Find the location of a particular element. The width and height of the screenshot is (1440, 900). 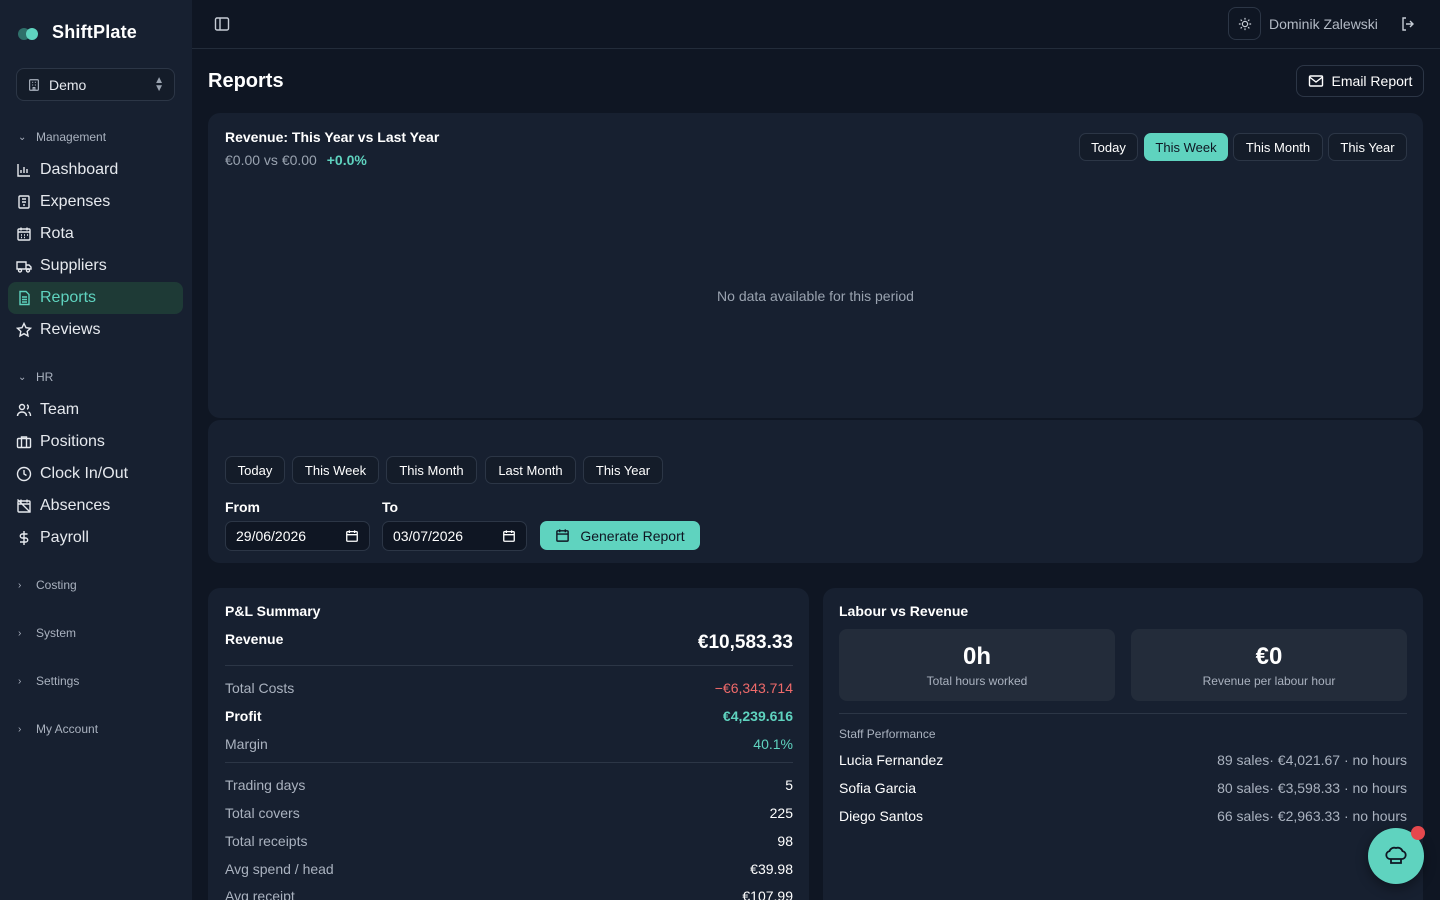

sidebar-item-label: Clock In/Out is located at coordinates (84, 473).